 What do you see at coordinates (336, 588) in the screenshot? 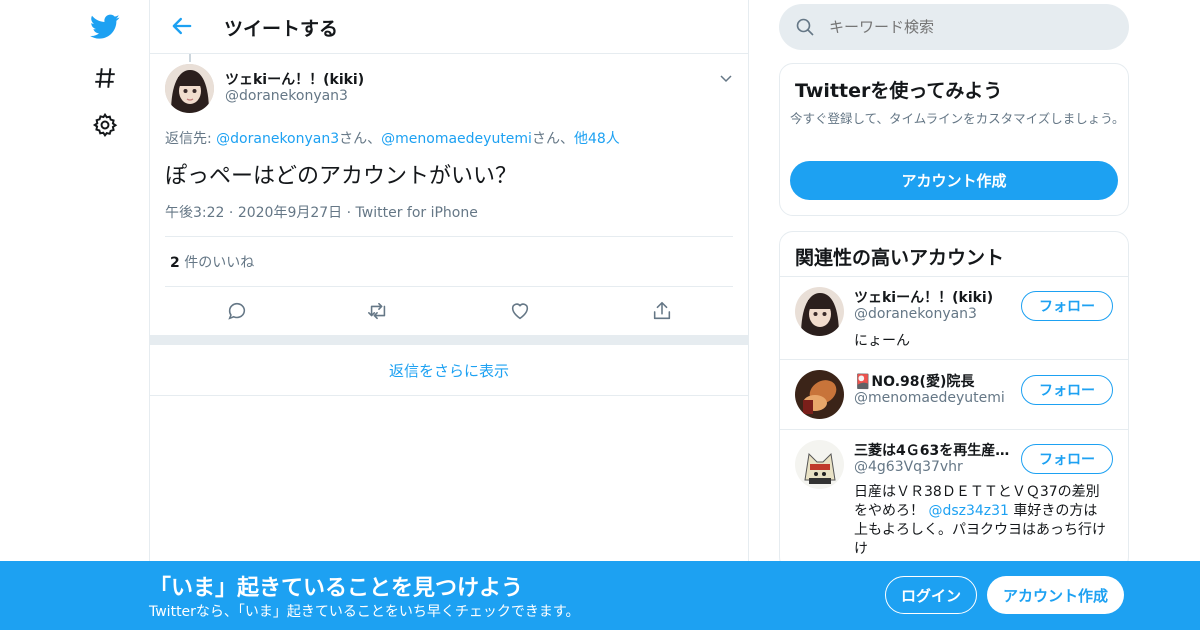
I see `banner-title: 「いま」起きていることを見つけよう` at bounding box center [336, 588].